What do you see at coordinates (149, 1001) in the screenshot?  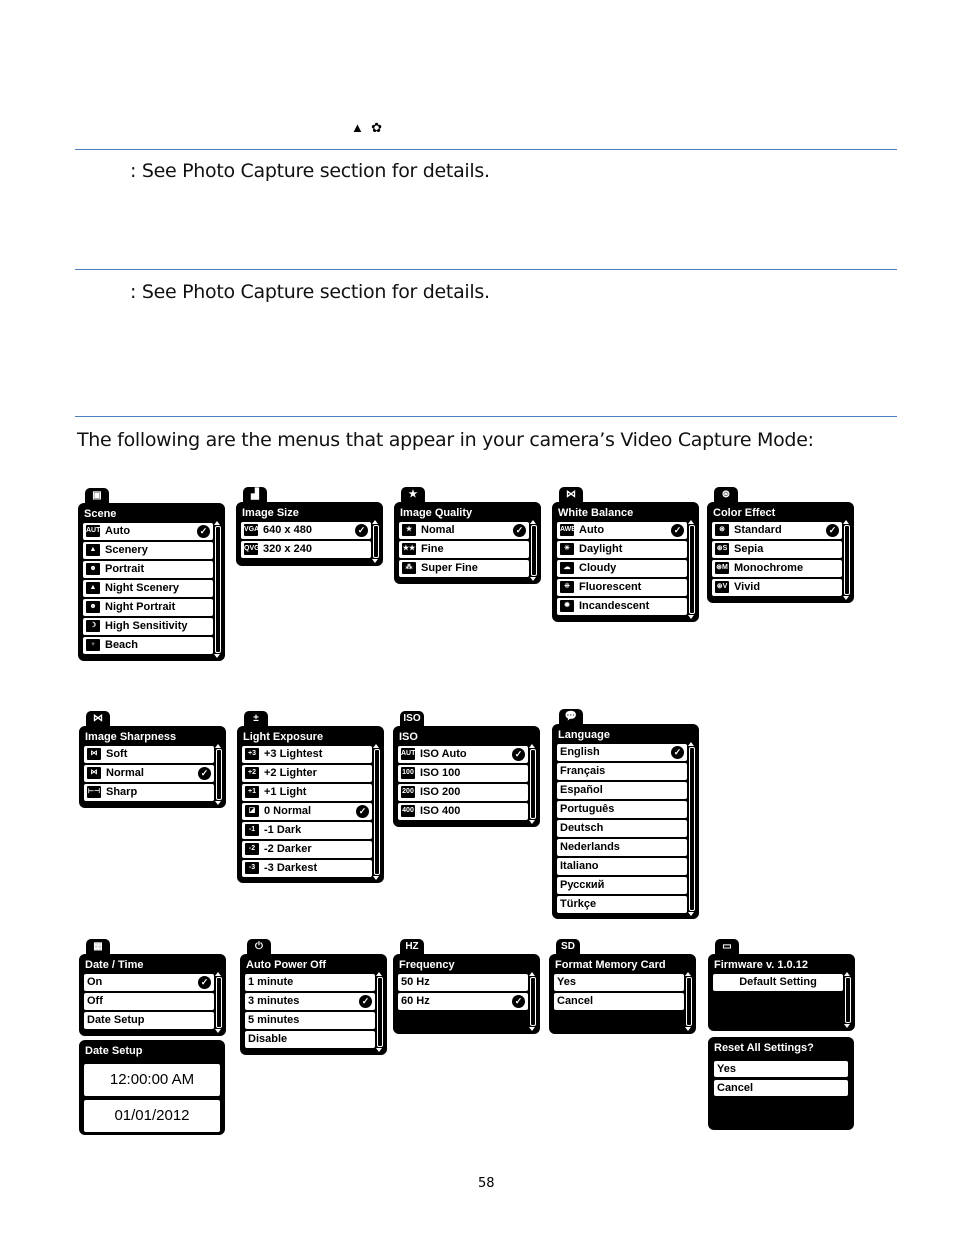 I see `menu-option: Off` at bounding box center [149, 1001].